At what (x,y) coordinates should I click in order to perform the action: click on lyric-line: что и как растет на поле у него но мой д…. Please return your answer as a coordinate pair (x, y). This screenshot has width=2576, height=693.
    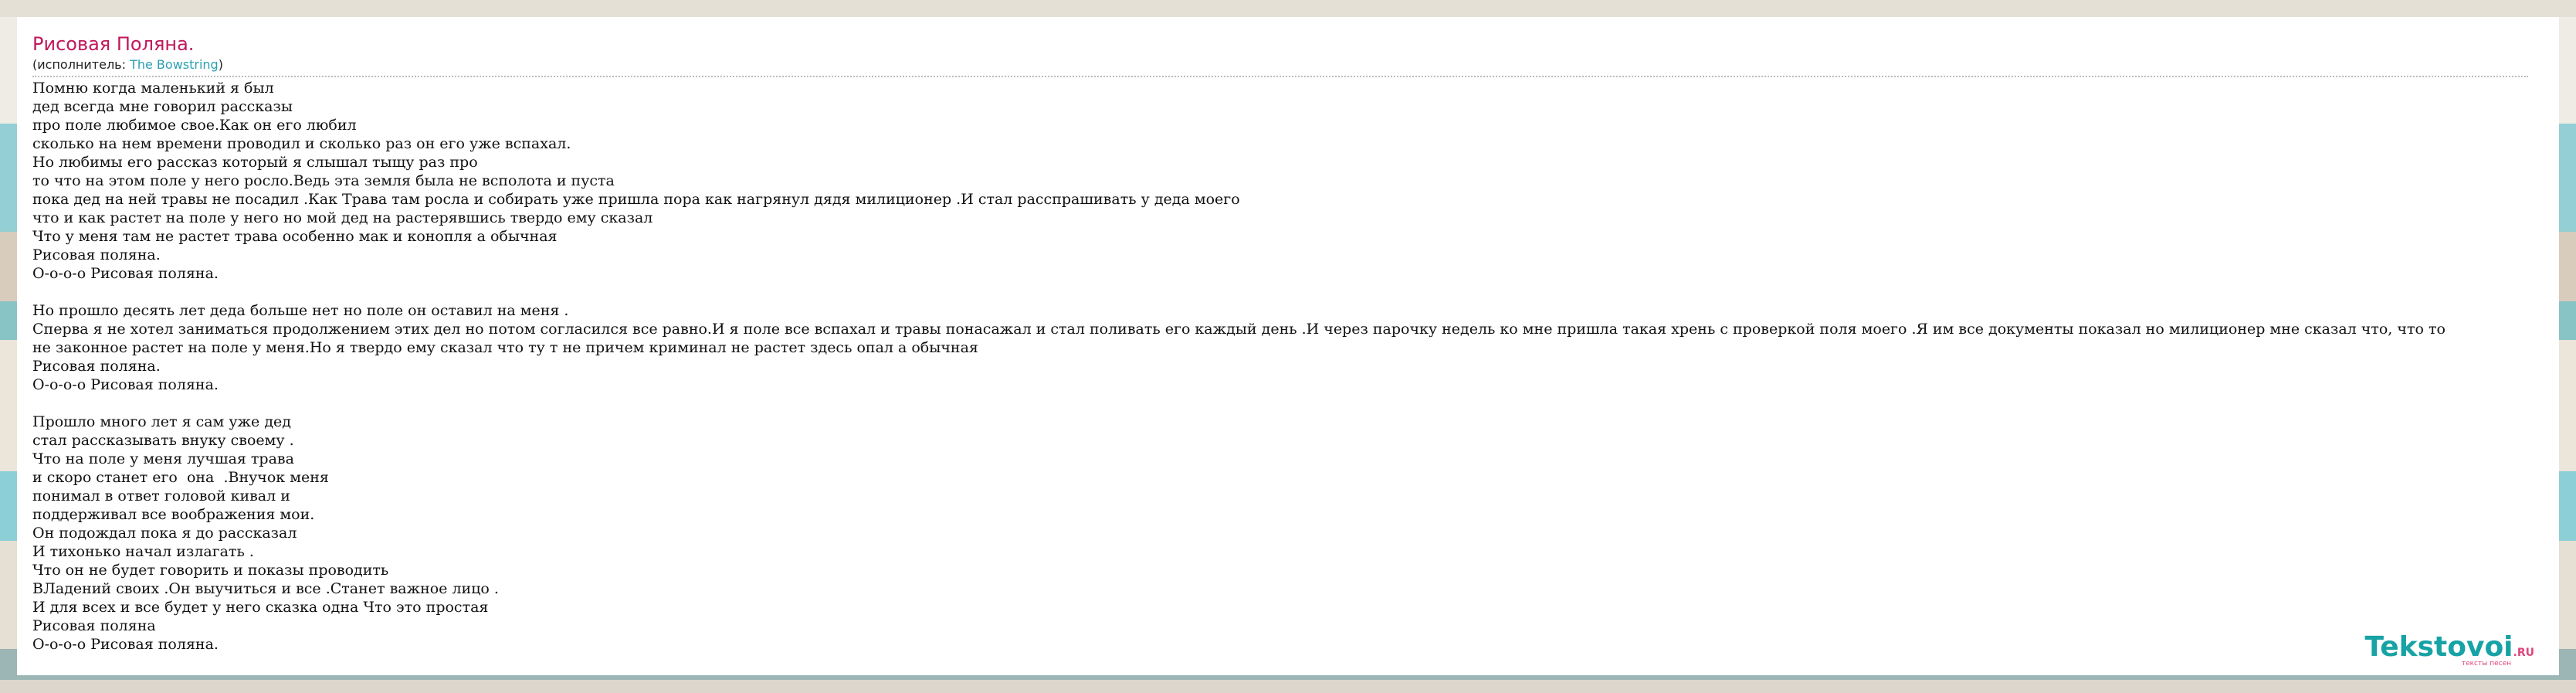
    Looking at the image, I should click on (342, 218).